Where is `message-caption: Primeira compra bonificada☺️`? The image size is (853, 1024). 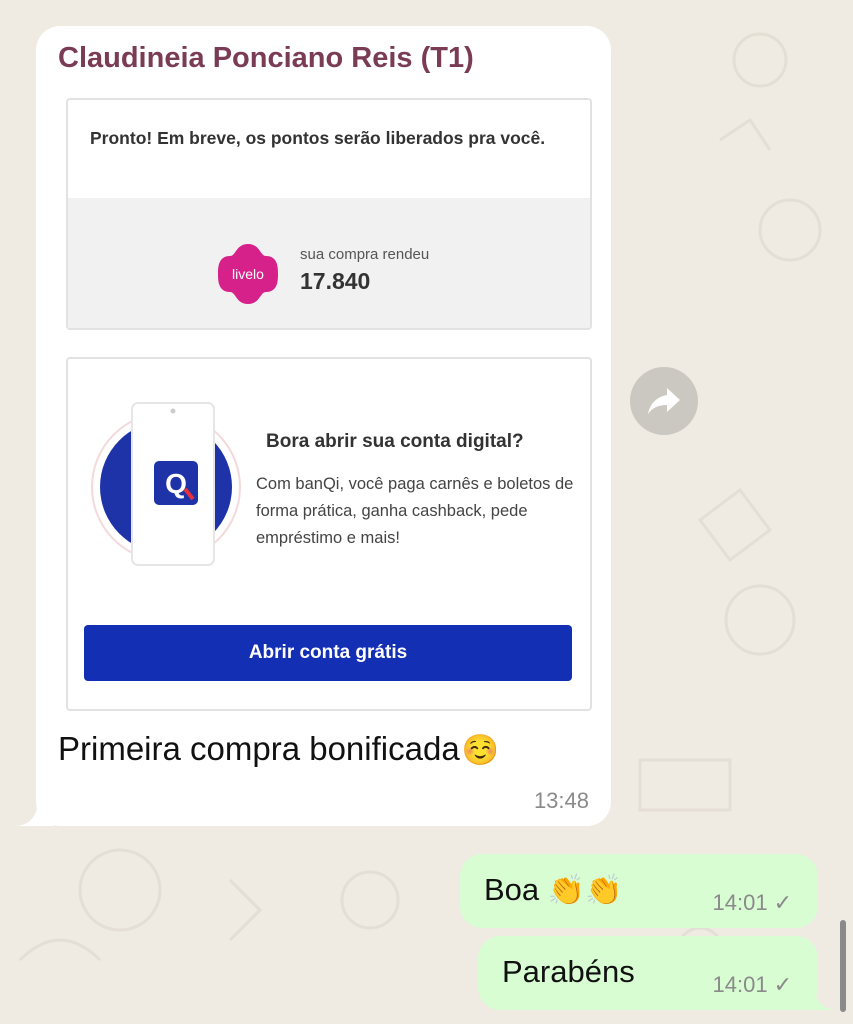 message-caption: Primeira compra bonificada☺️ is located at coordinates (278, 749).